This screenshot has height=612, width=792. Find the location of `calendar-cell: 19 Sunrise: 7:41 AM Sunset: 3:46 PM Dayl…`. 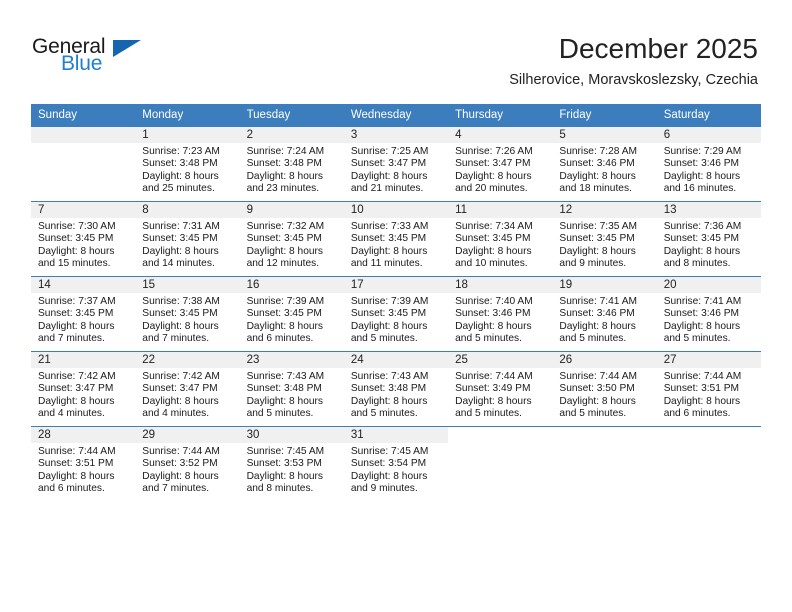

calendar-cell: 19 Sunrise: 7:41 AM Sunset: 3:46 PM Dayl… is located at coordinates (604, 314).